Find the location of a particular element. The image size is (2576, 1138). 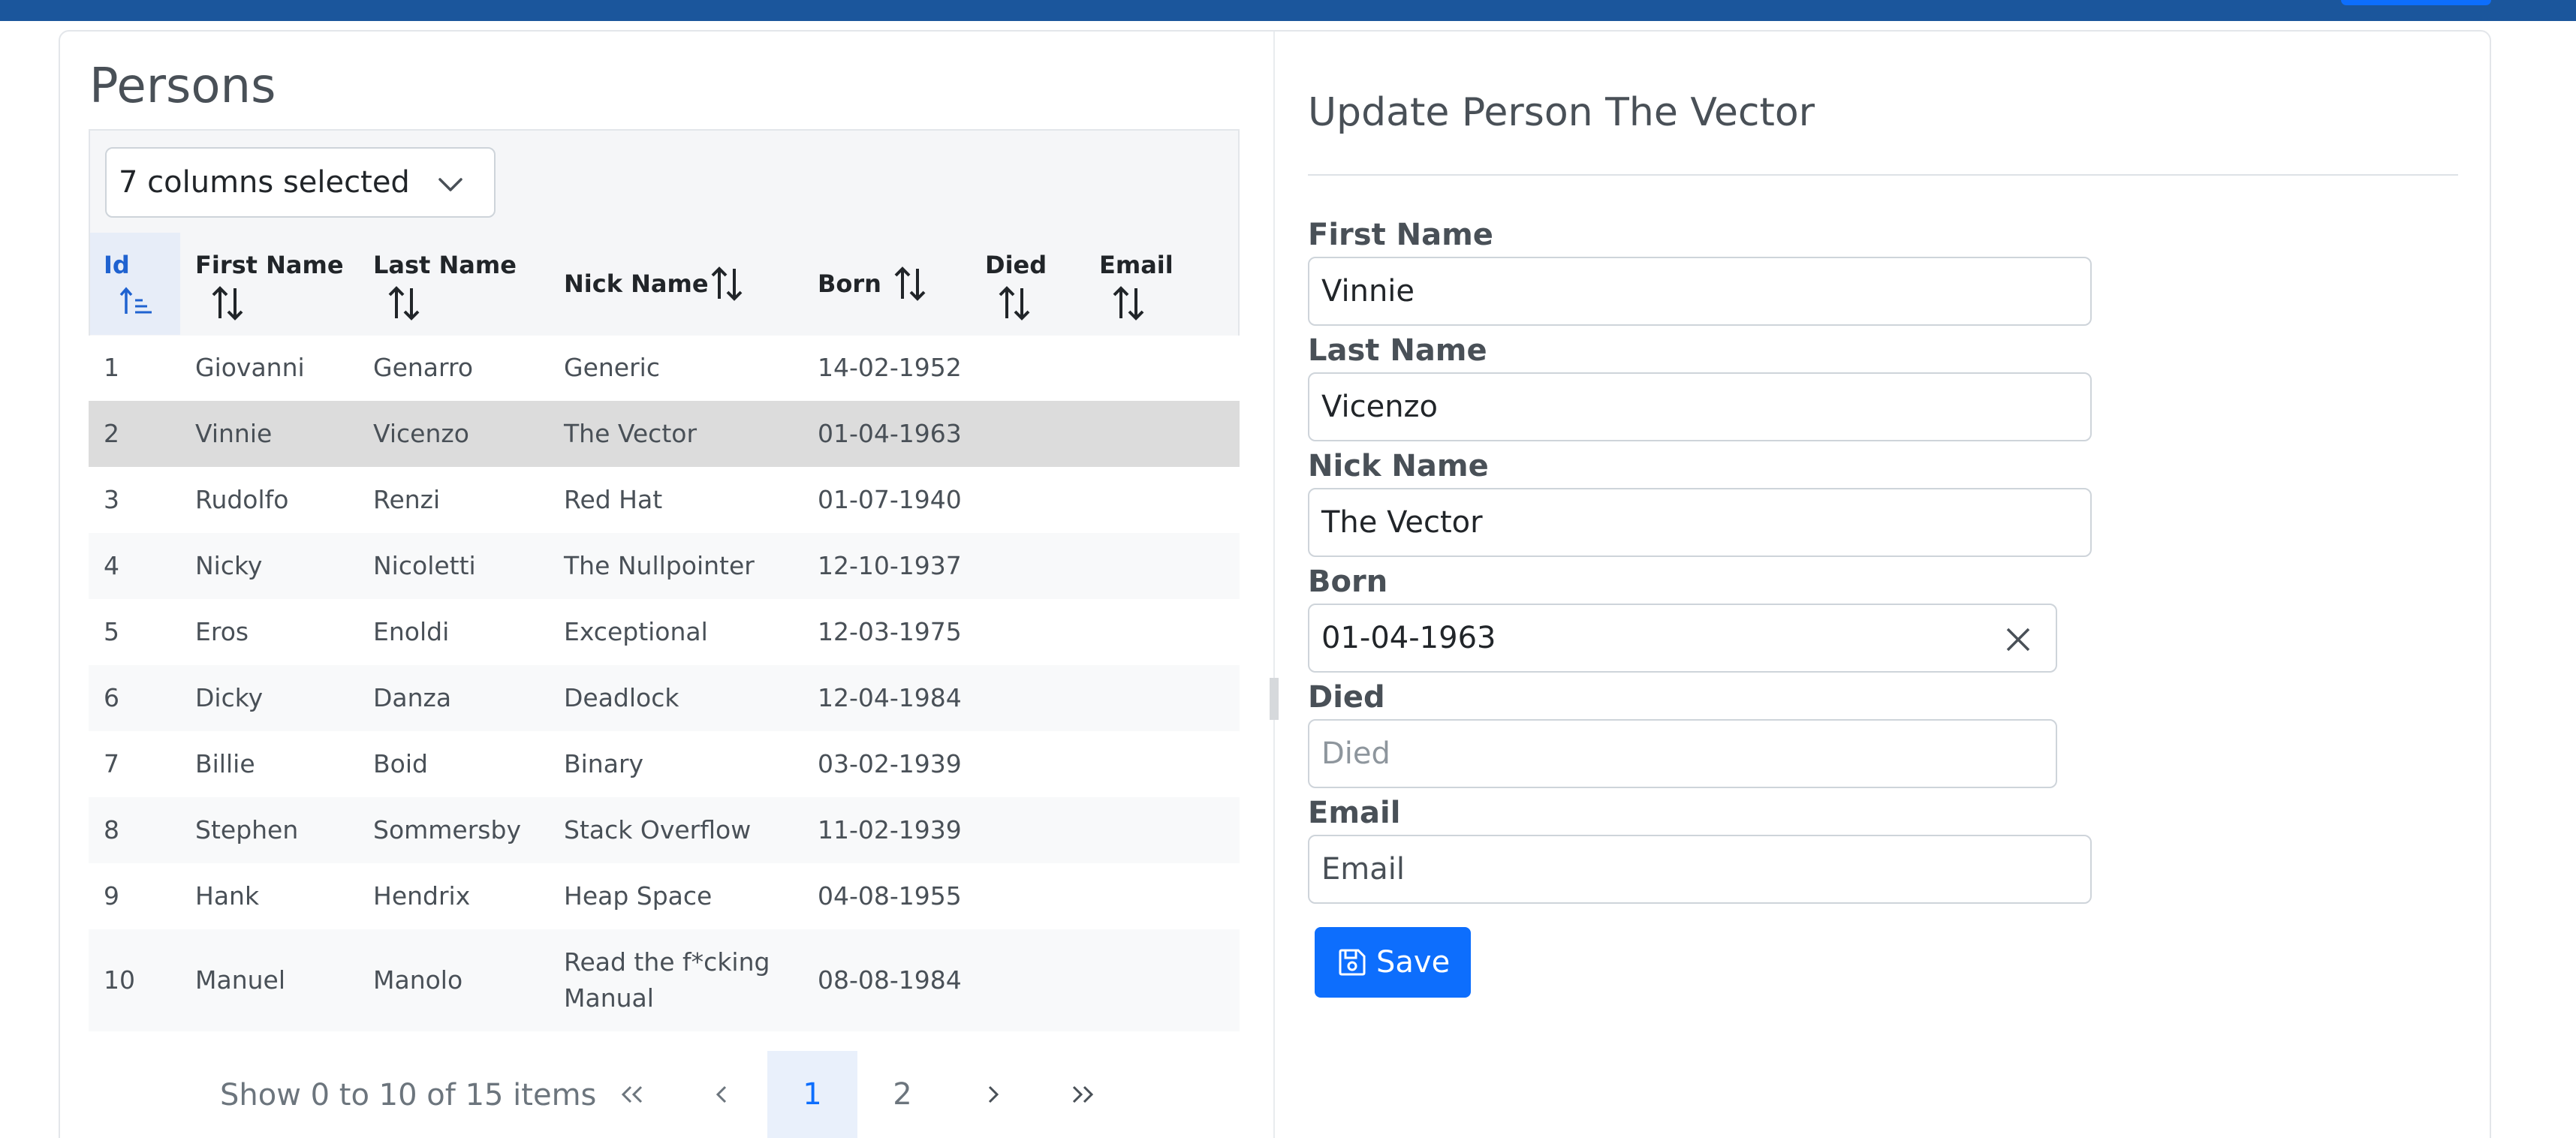

cell-nick-name: Binary is located at coordinates (604, 763).